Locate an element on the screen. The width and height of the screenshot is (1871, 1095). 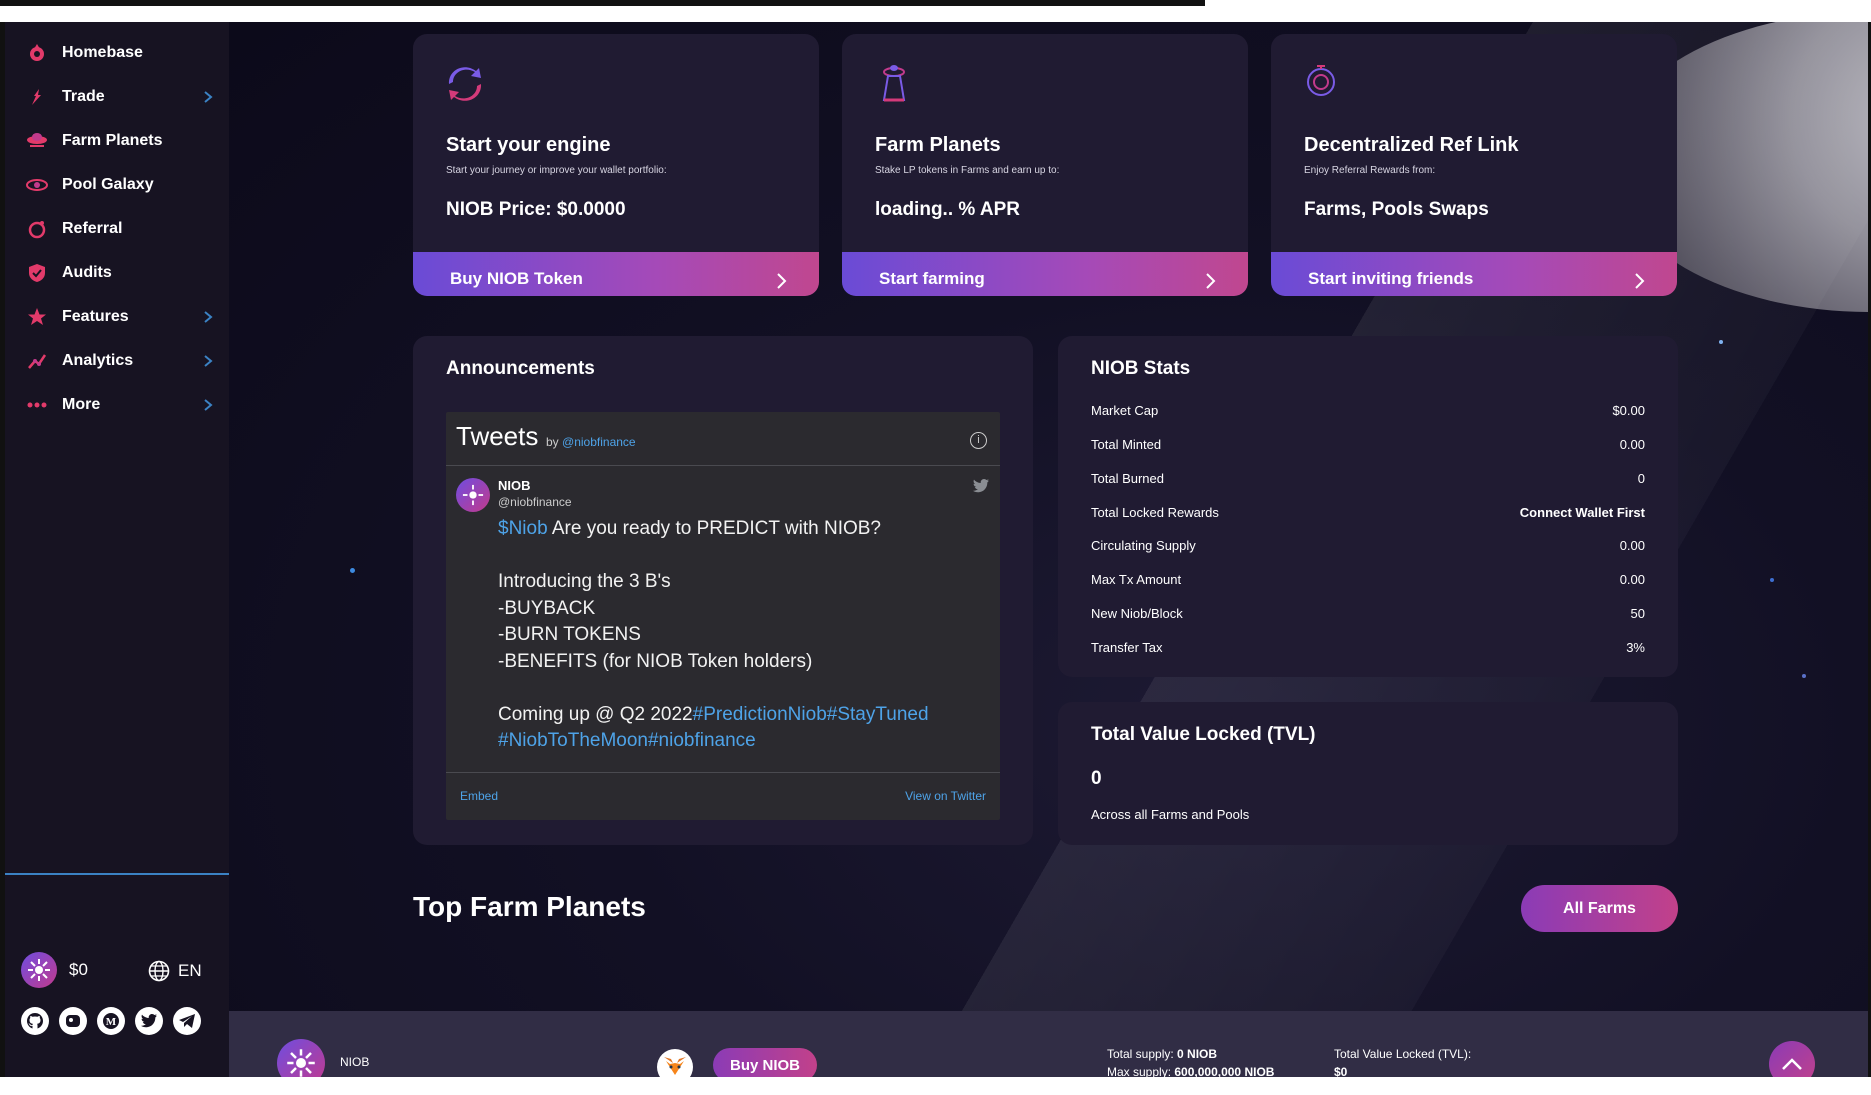
stat-label: Total Locked Rewards is located at coordinates (1155, 512).